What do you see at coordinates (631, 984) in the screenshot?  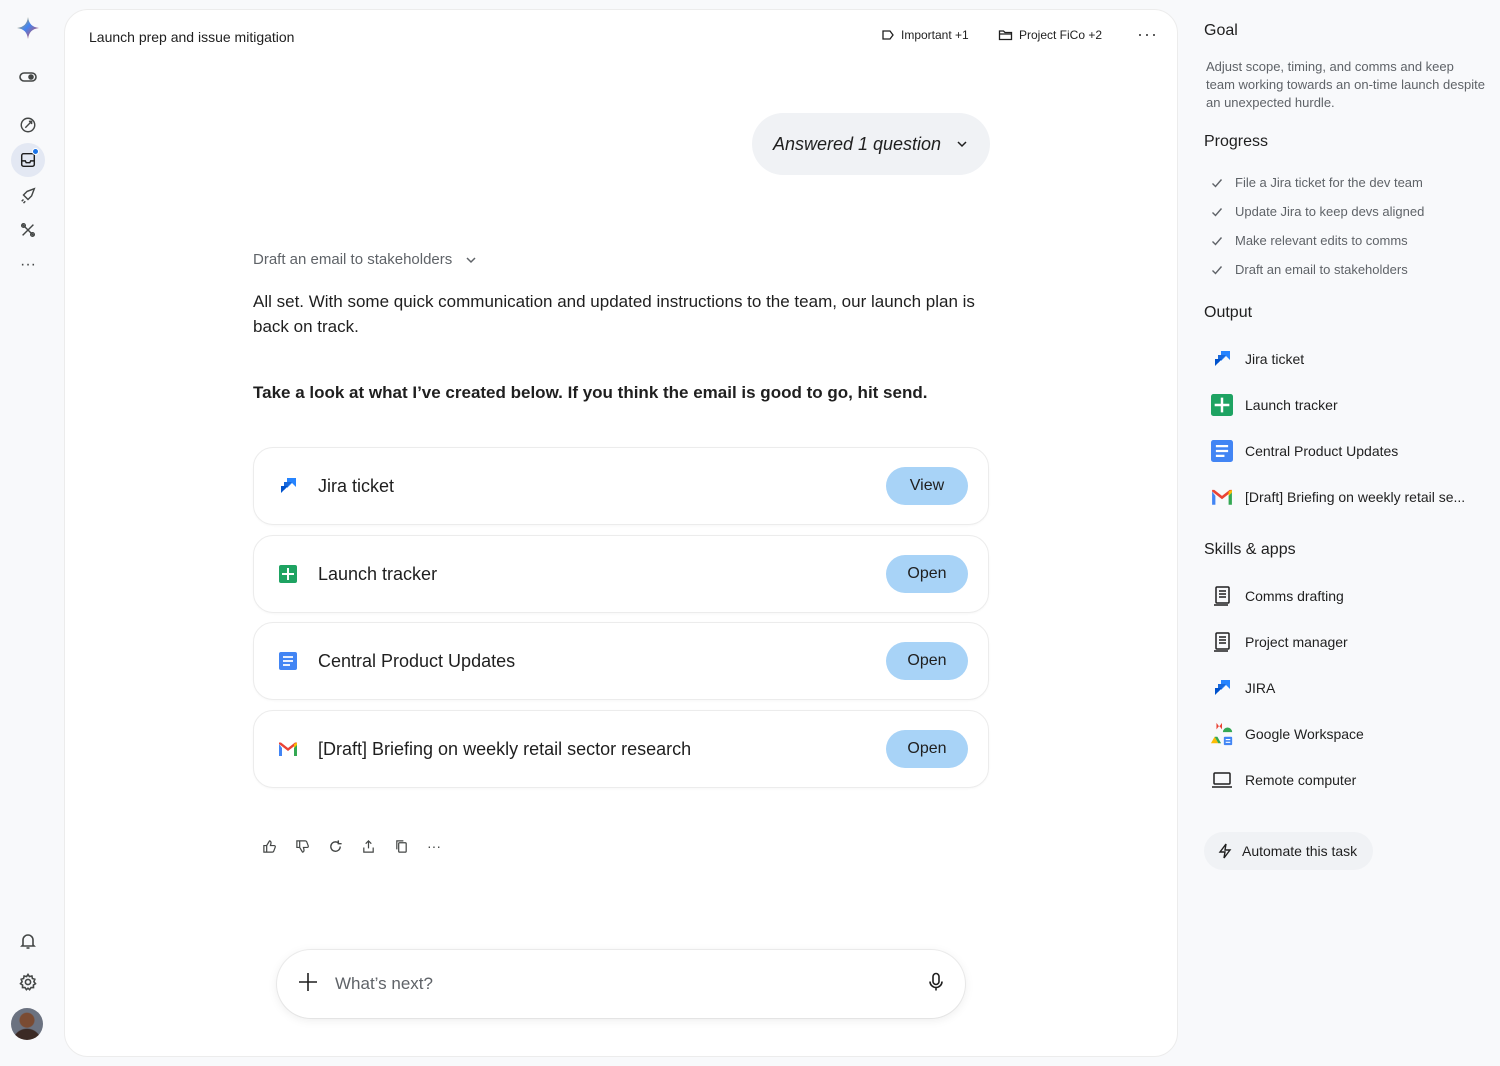 I see `prompt-input` at bounding box center [631, 984].